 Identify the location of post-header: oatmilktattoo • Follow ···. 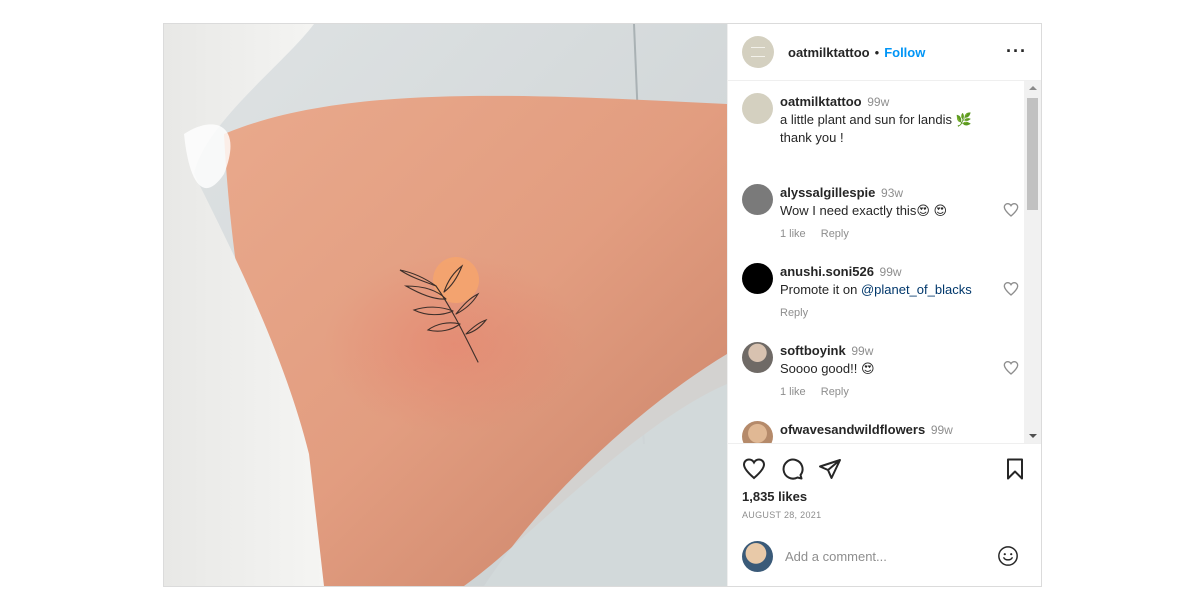
(884, 52).